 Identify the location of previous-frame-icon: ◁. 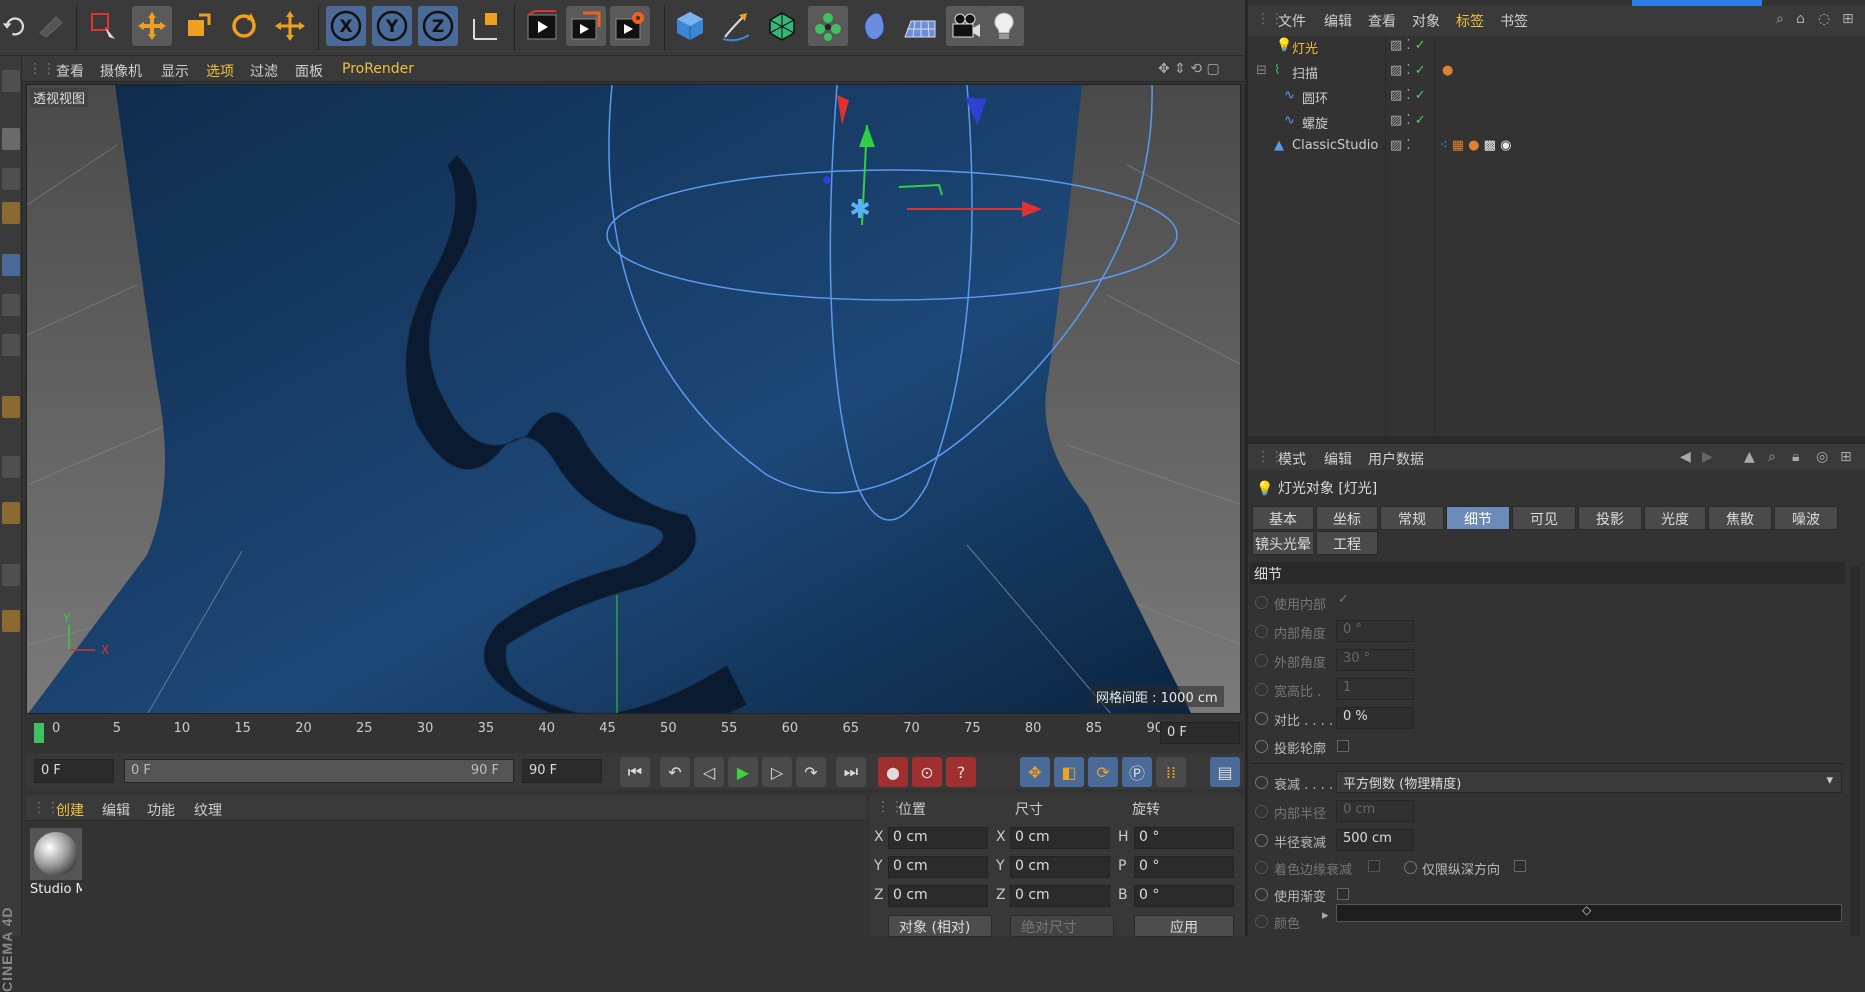
(709, 772).